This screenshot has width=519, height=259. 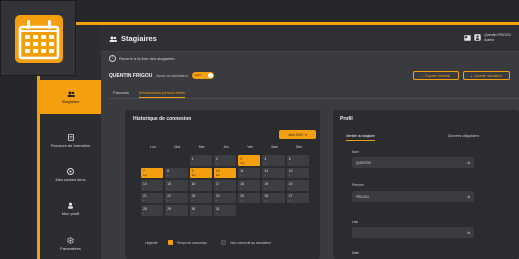 What do you see at coordinates (112, 58) in the screenshot?
I see `arrow-left-icon: ‹` at bounding box center [112, 58].